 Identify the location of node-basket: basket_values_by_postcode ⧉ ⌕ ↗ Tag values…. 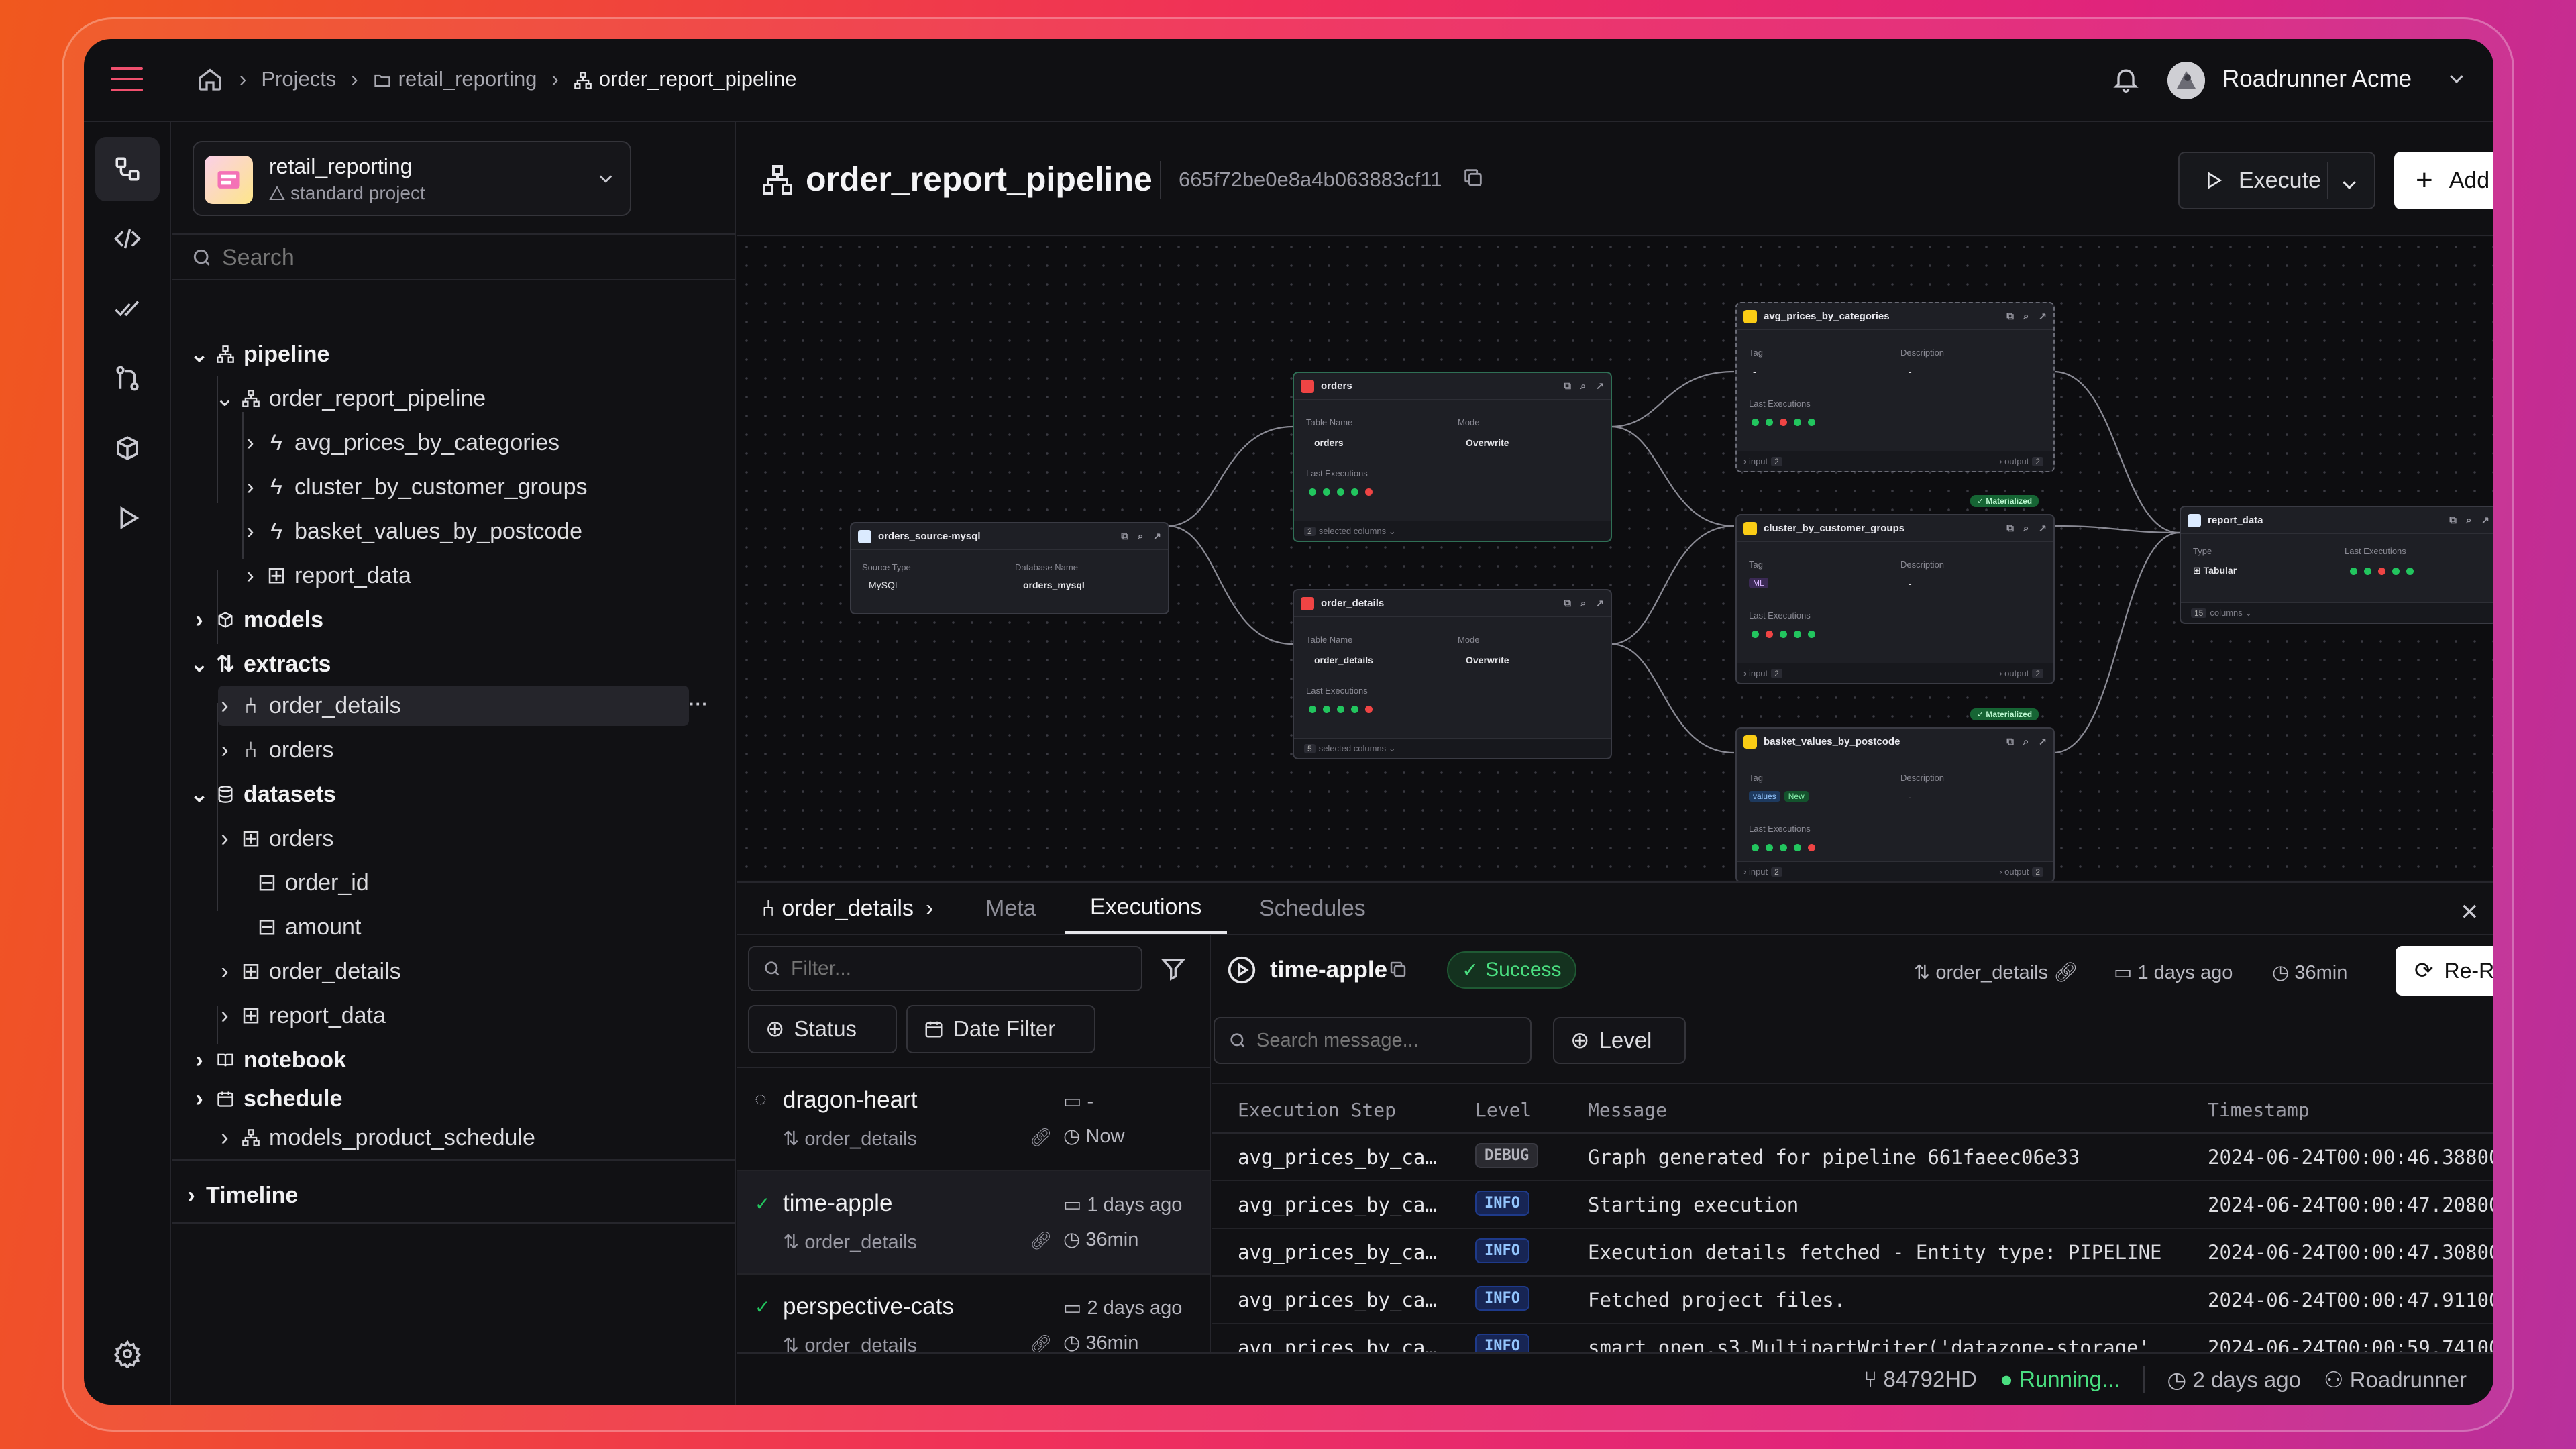
(1895, 805).